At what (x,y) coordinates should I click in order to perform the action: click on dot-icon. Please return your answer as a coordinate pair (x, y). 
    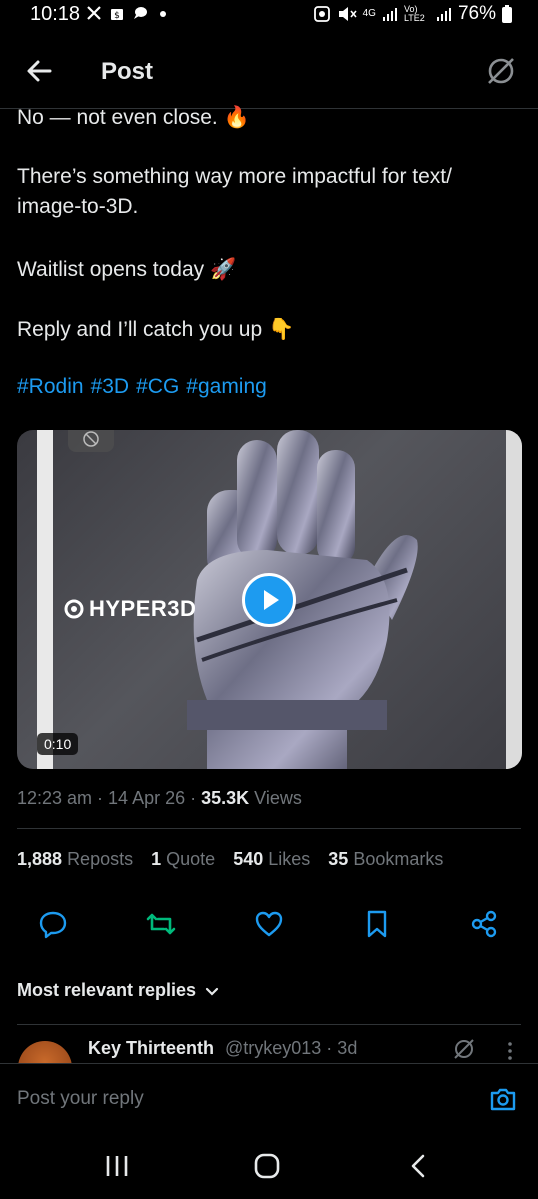
    Looking at the image, I should click on (163, 14).